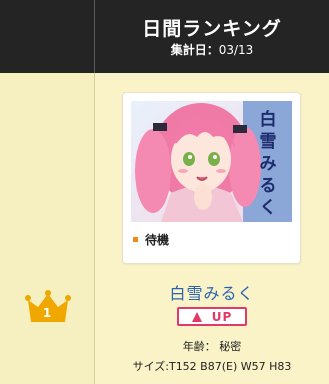  I want to click on age-info: 年齢： 秘密, so click(212, 346).